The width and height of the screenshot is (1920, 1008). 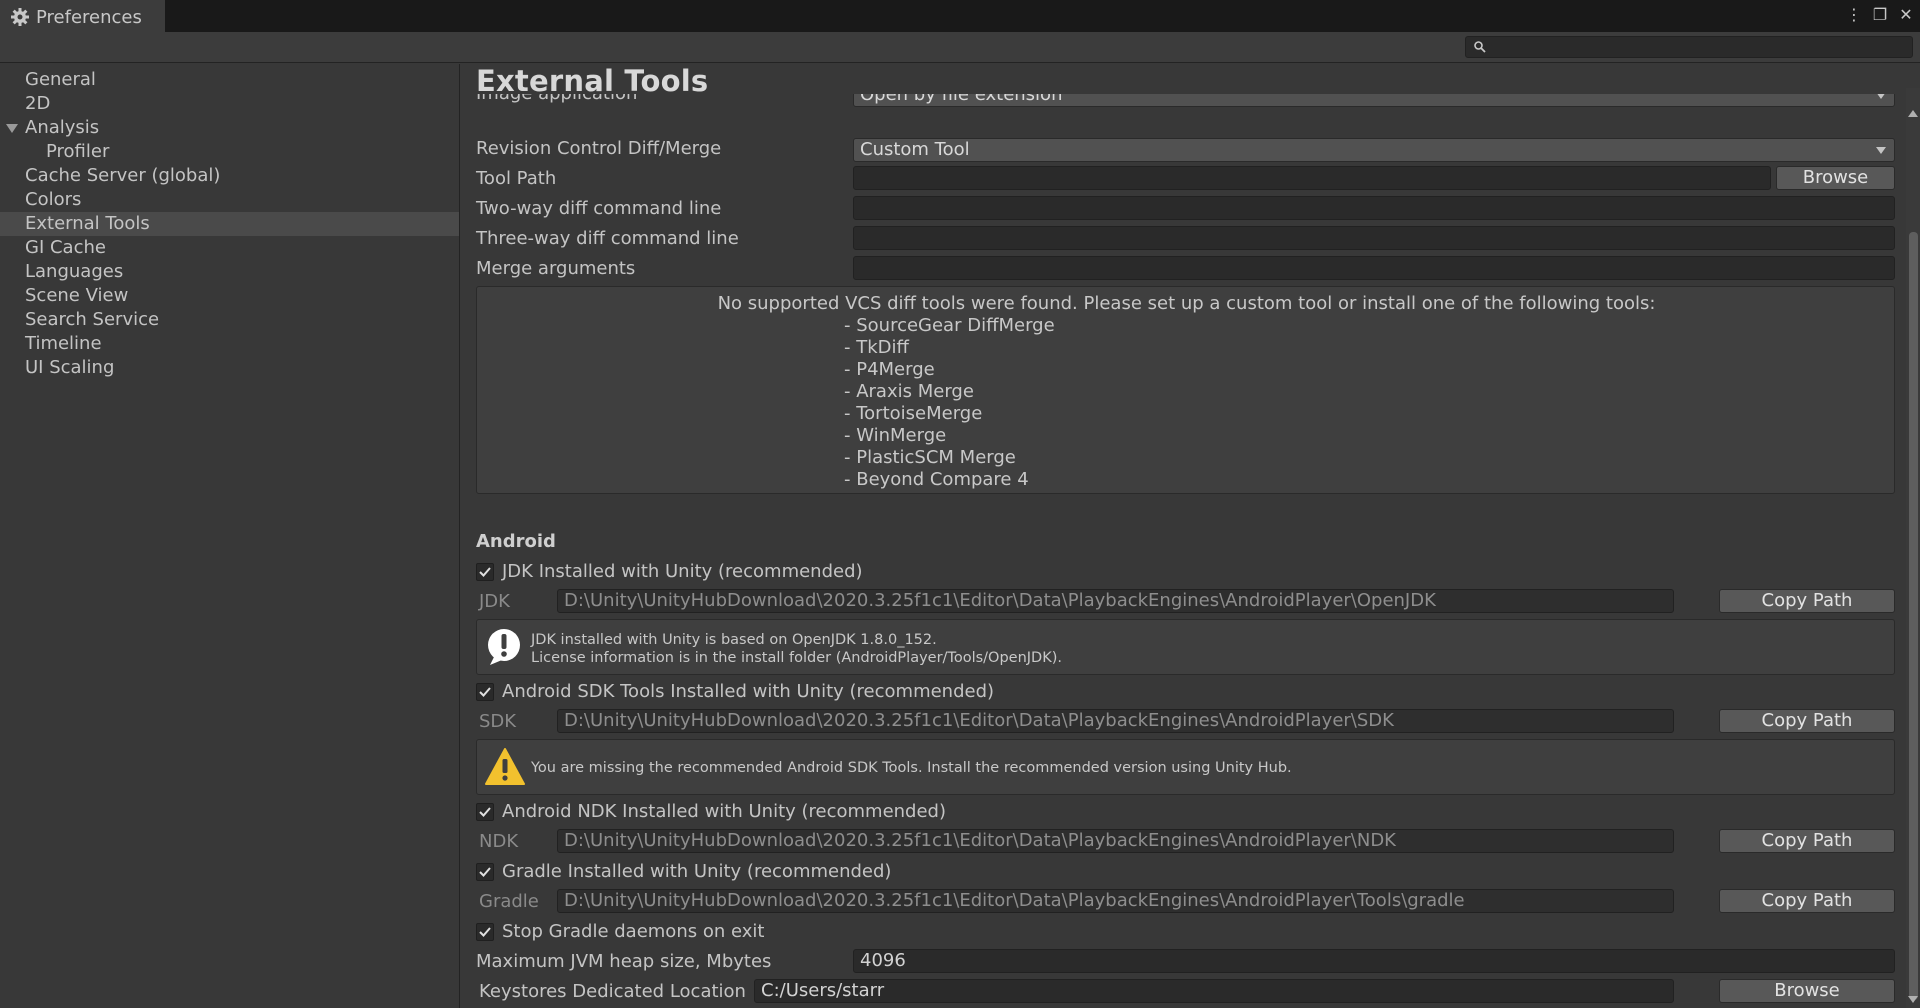 What do you see at coordinates (1807, 841) in the screenshot?
I see `ndk-copy-path-button: Copy Path` at bounding box center [1807, 841].